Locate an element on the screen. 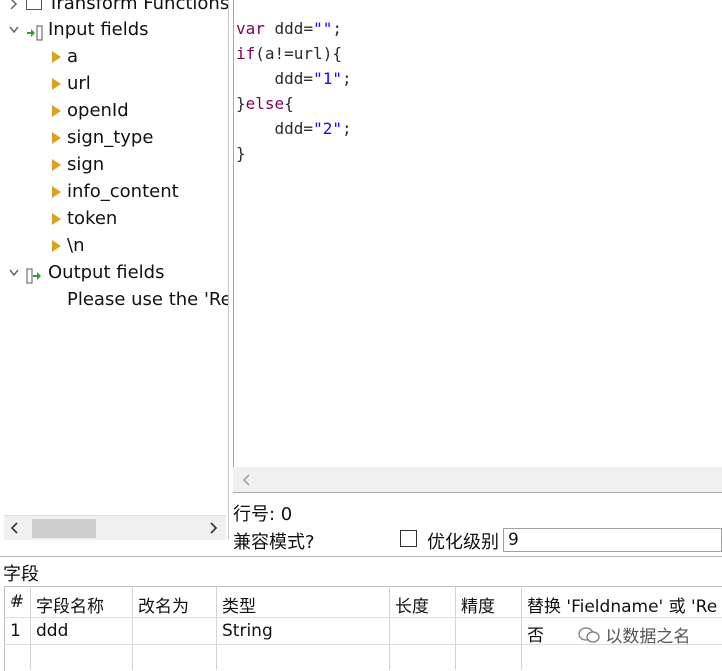  code-line: ddd="2"; is located at coordinates (294, 128).